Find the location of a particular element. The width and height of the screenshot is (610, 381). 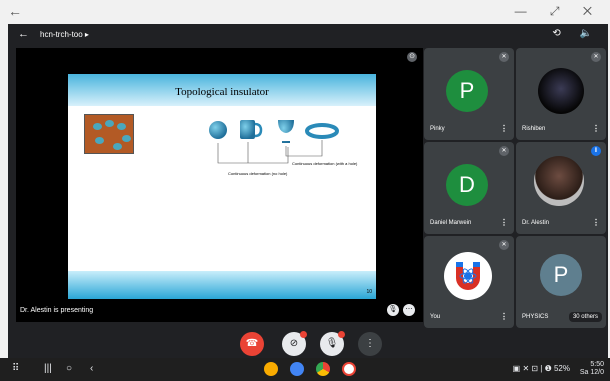

participant-name: Rishiben is located at coordinates (534, 129).